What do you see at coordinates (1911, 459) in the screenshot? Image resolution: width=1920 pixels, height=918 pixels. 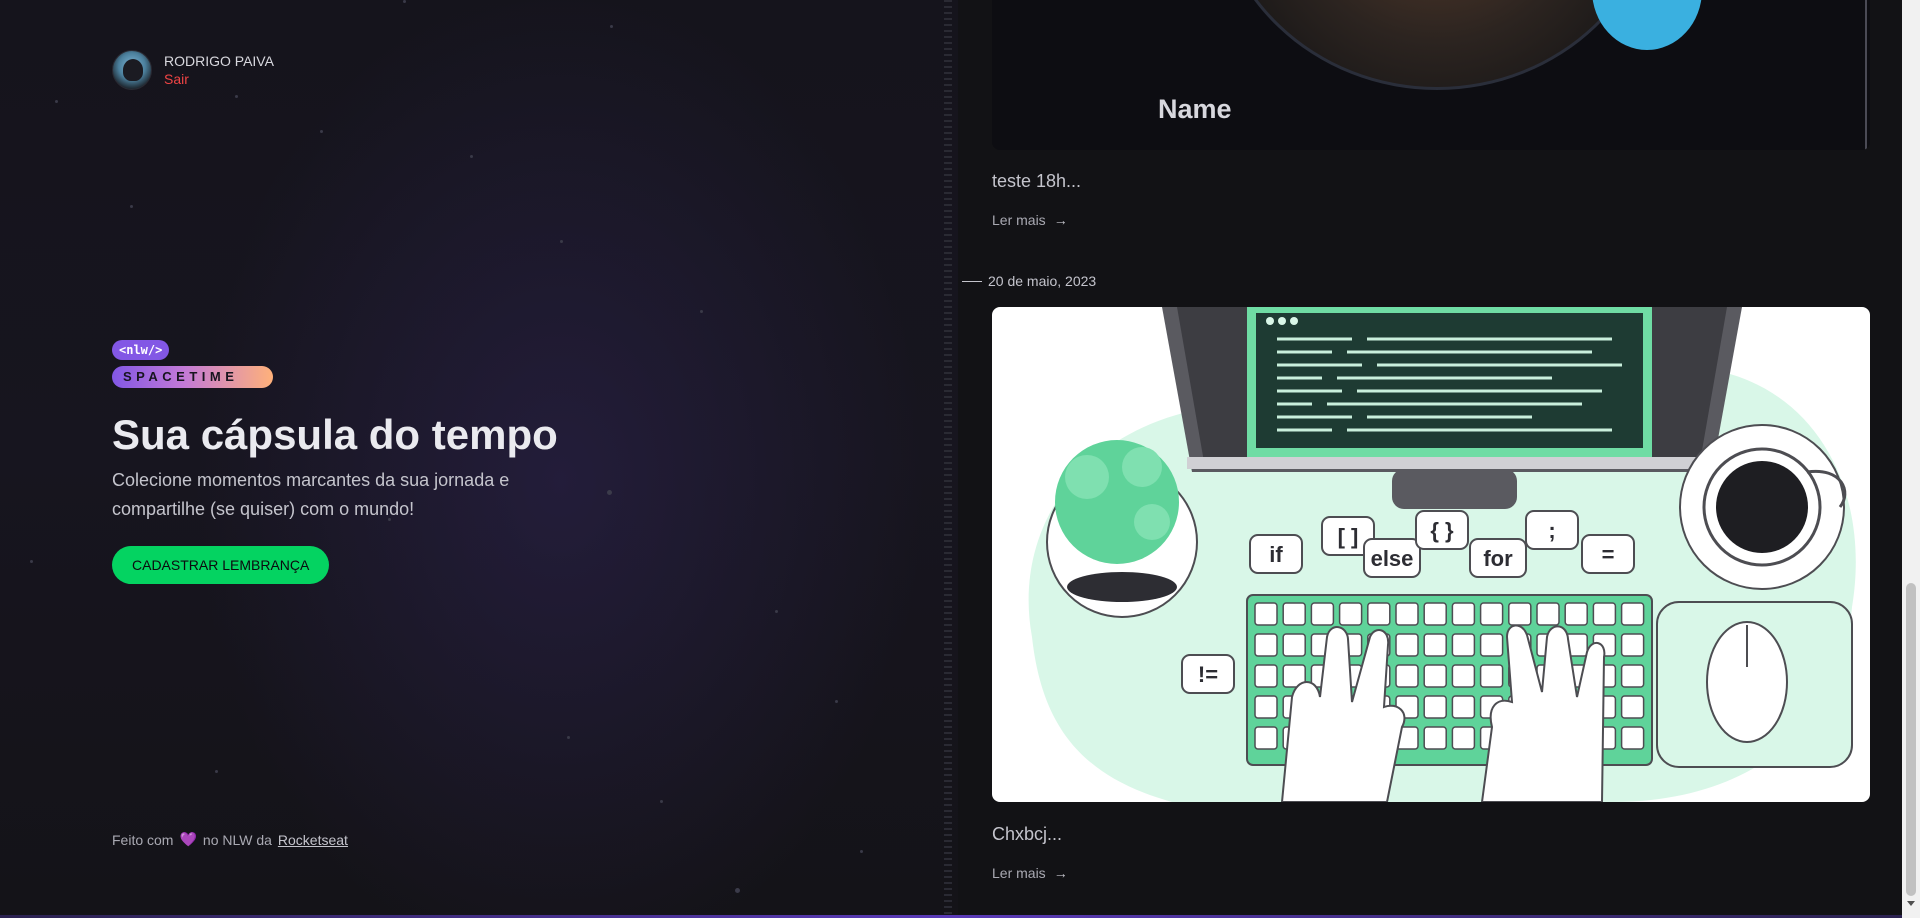 I see `scrollbar` at bounding box center [1911, 459].